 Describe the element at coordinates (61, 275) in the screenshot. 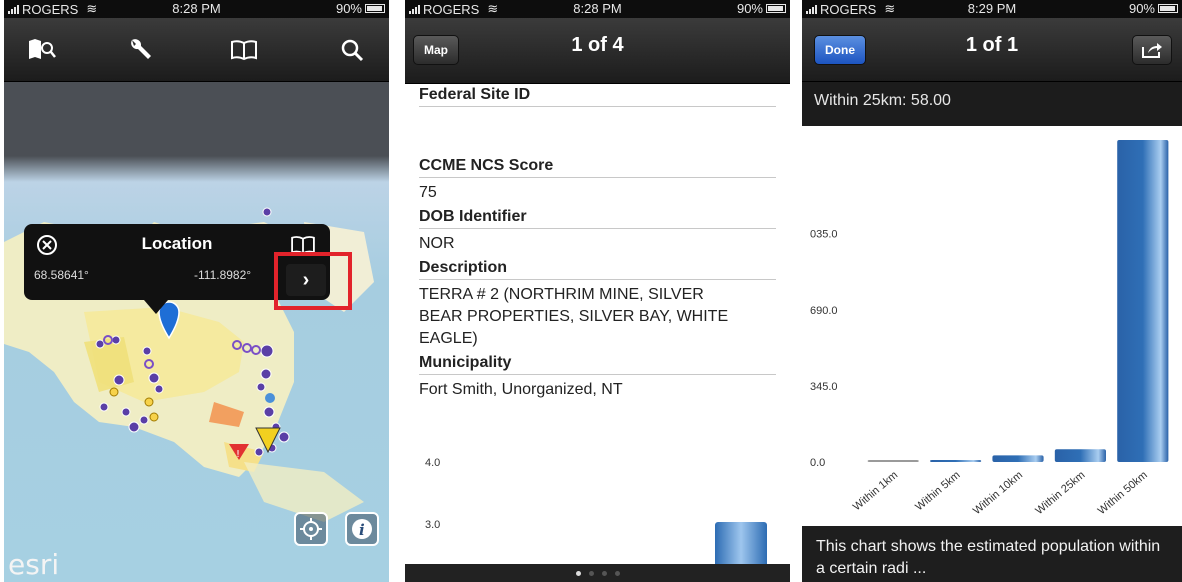

I see `latitude-value: 68.58641°` at that location.